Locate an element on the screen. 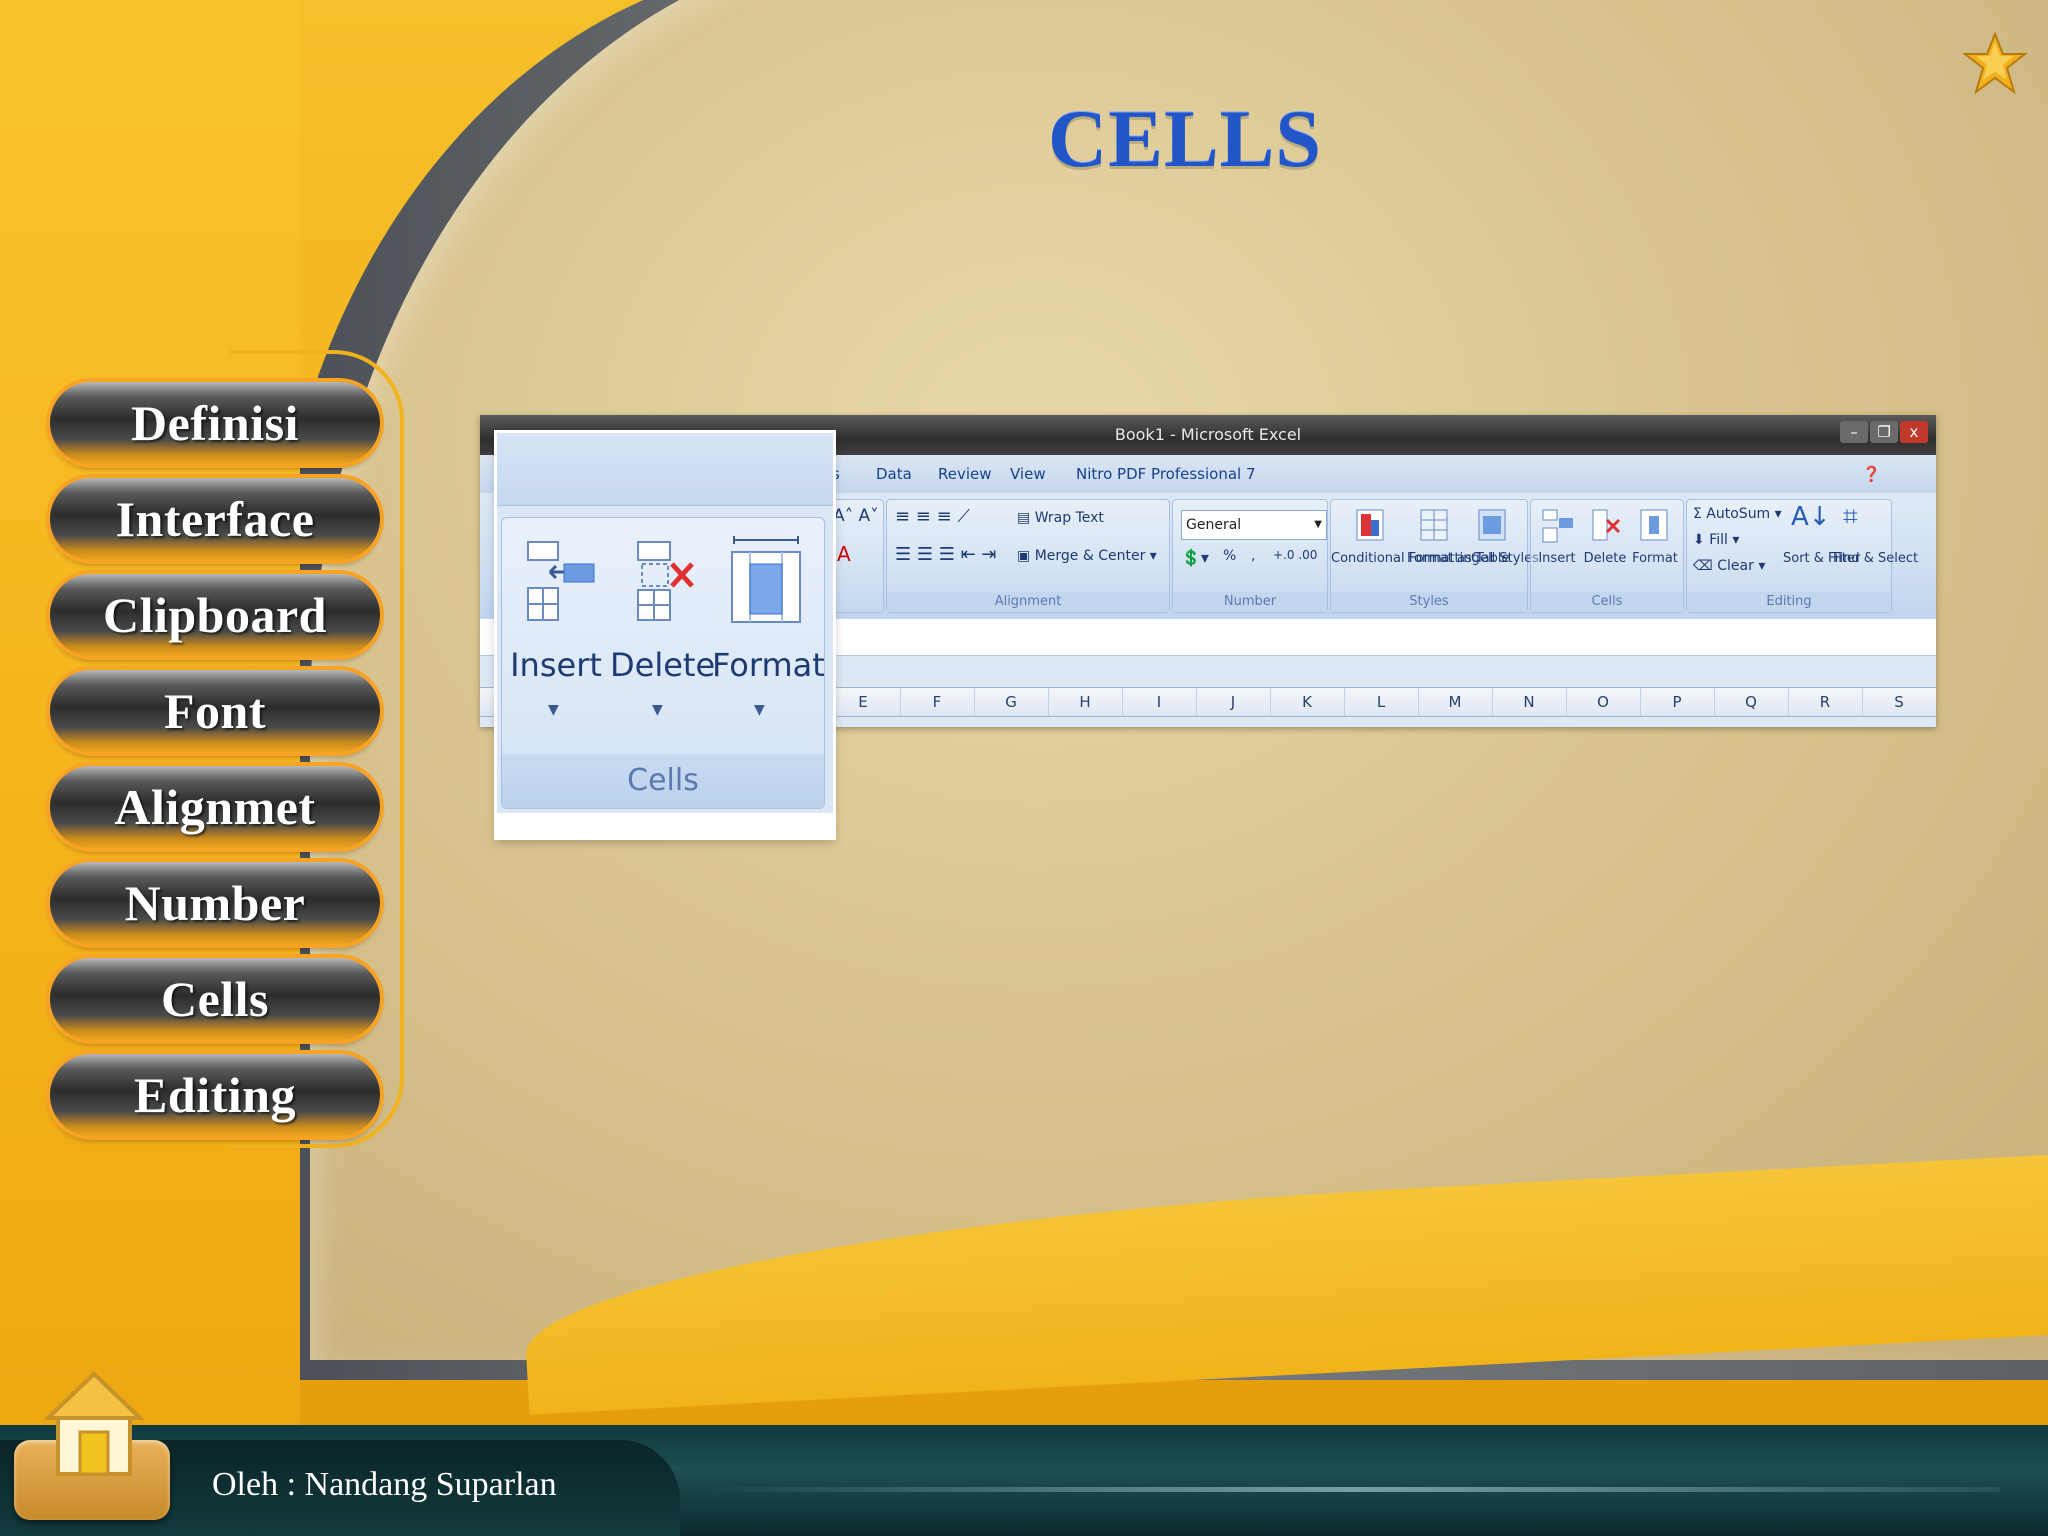  nav-button-cells: Cells is located at coordinates (215, 999).